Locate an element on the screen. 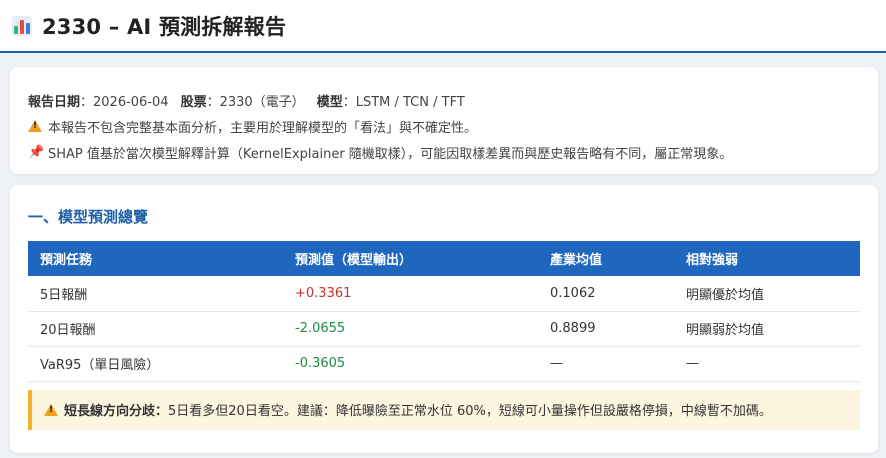 Image resolution: width=886 pixels, height=458 pixels. section-title: 一、模型預測總覽 is located at coordinates (88, 216).